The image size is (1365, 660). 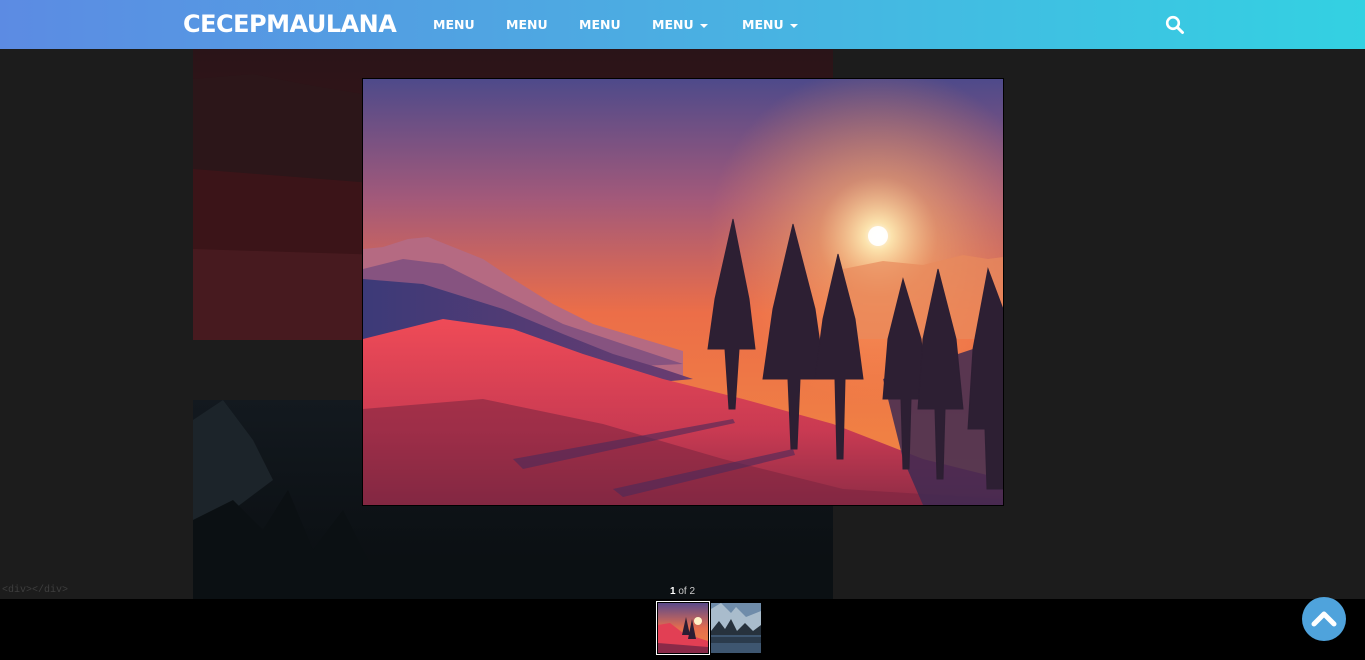 I want to click on menu-item-4-dropdown: MENU, so click(x=680, y=24).